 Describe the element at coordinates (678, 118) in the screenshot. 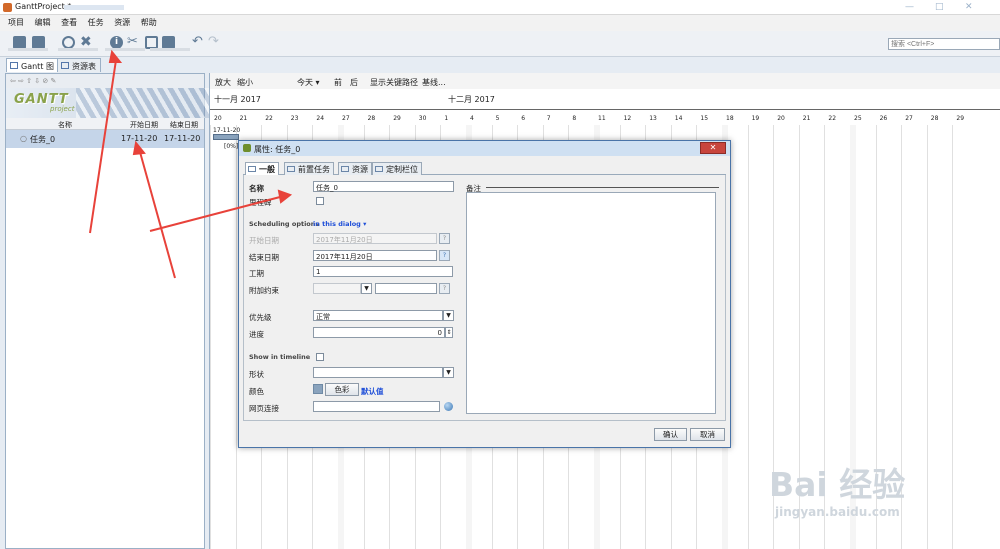

I see `day-label: 14` at that location.